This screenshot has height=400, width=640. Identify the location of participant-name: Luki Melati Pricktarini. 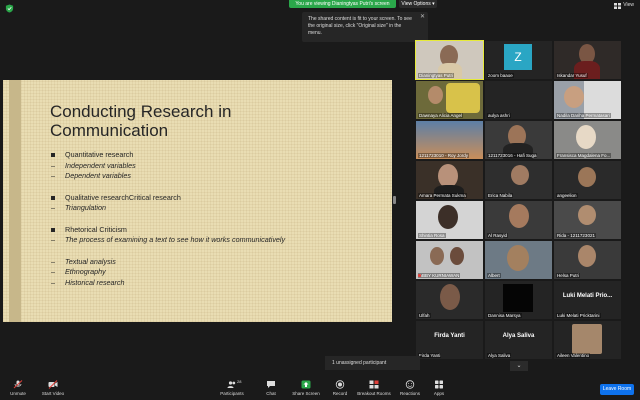
(578, 315).